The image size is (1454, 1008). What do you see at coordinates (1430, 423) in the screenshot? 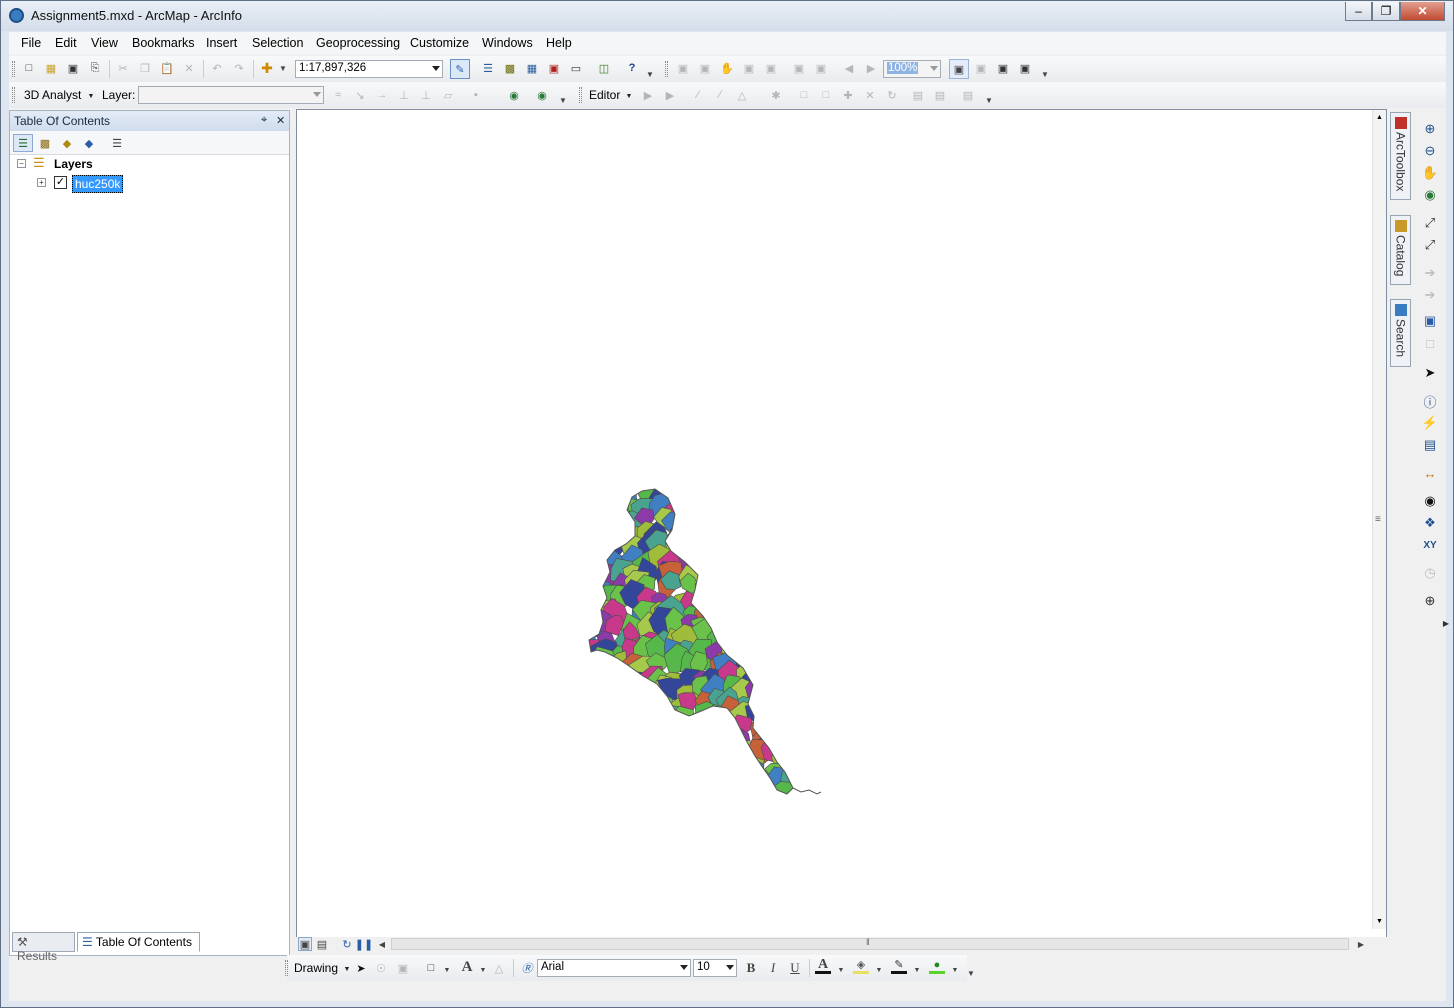
I see `hyperlink-icon: ⚡` at bounding box center [1430, 423].